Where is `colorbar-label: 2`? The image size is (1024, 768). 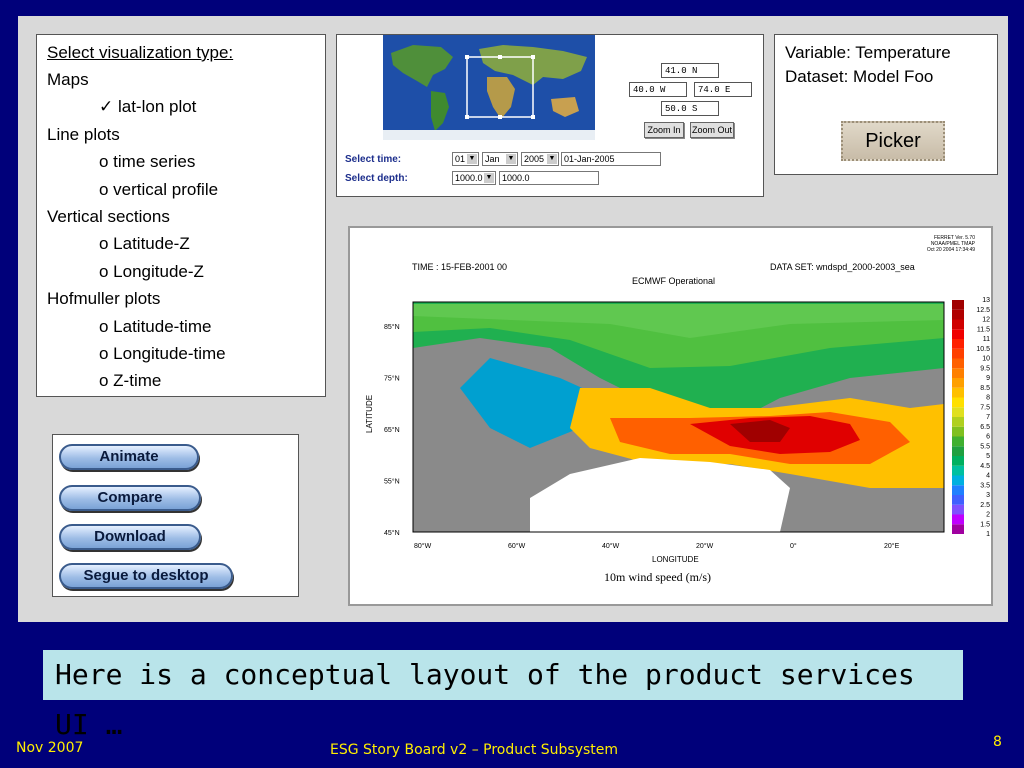
colorbar-label: 2 is located at coordinates (988, 515).